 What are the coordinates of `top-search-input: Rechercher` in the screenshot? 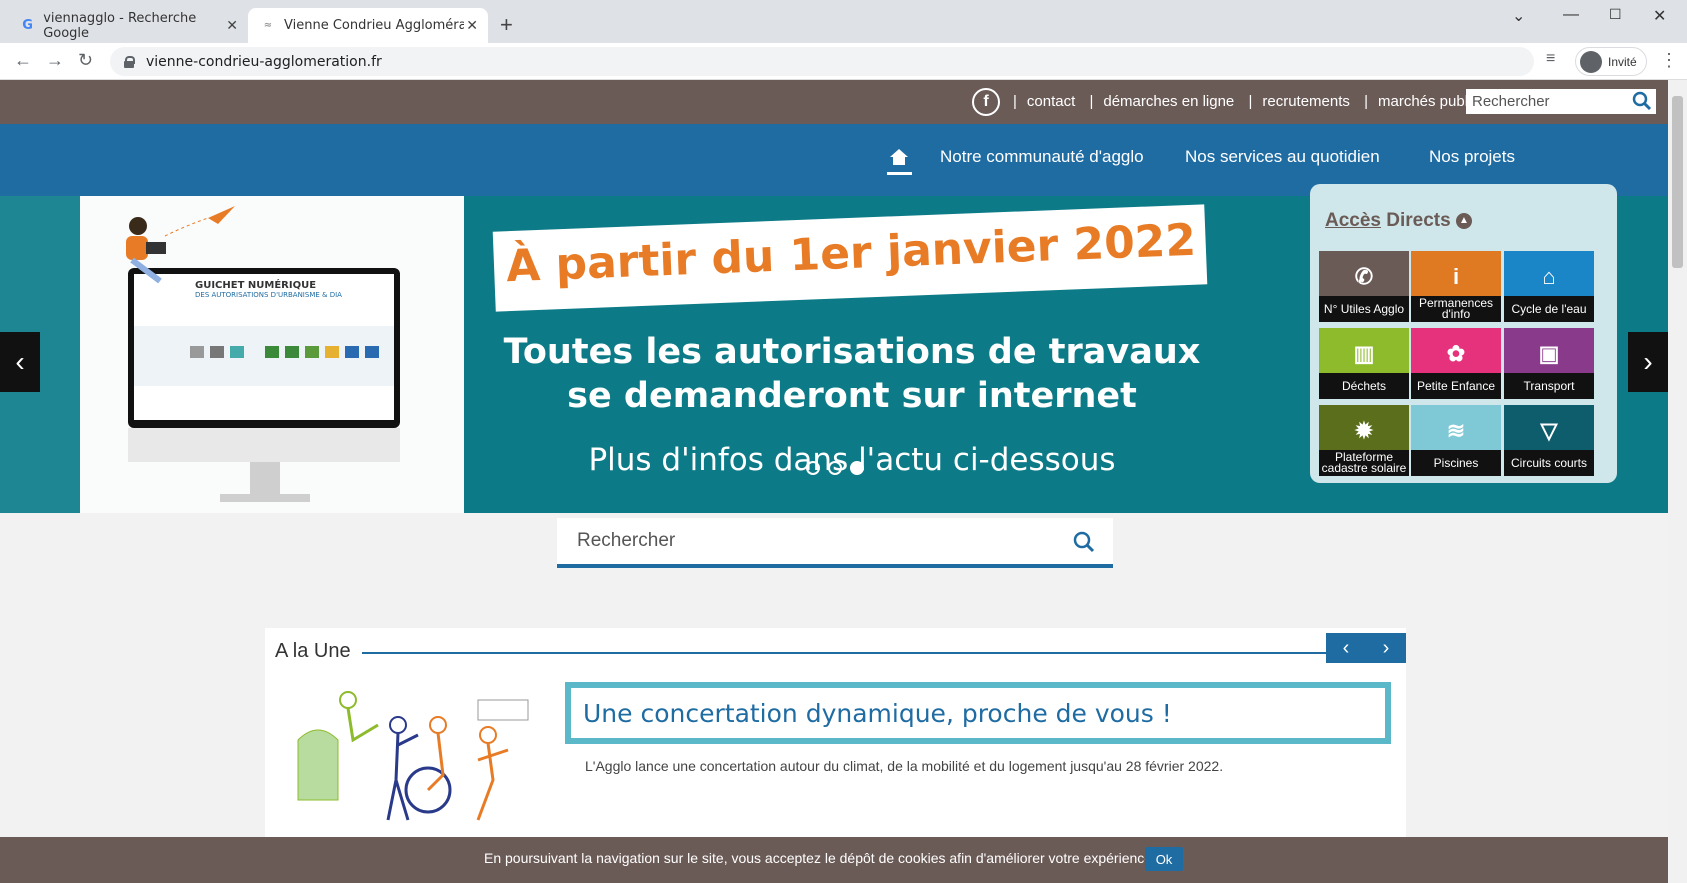 It's located at (1561, 101).